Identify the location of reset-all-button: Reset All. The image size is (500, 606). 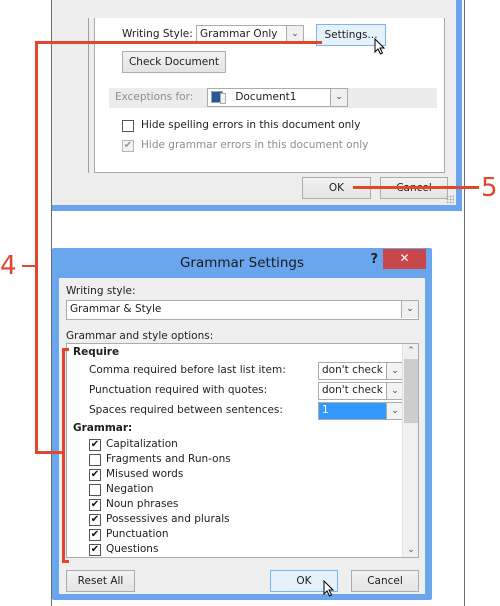
(100, 581).